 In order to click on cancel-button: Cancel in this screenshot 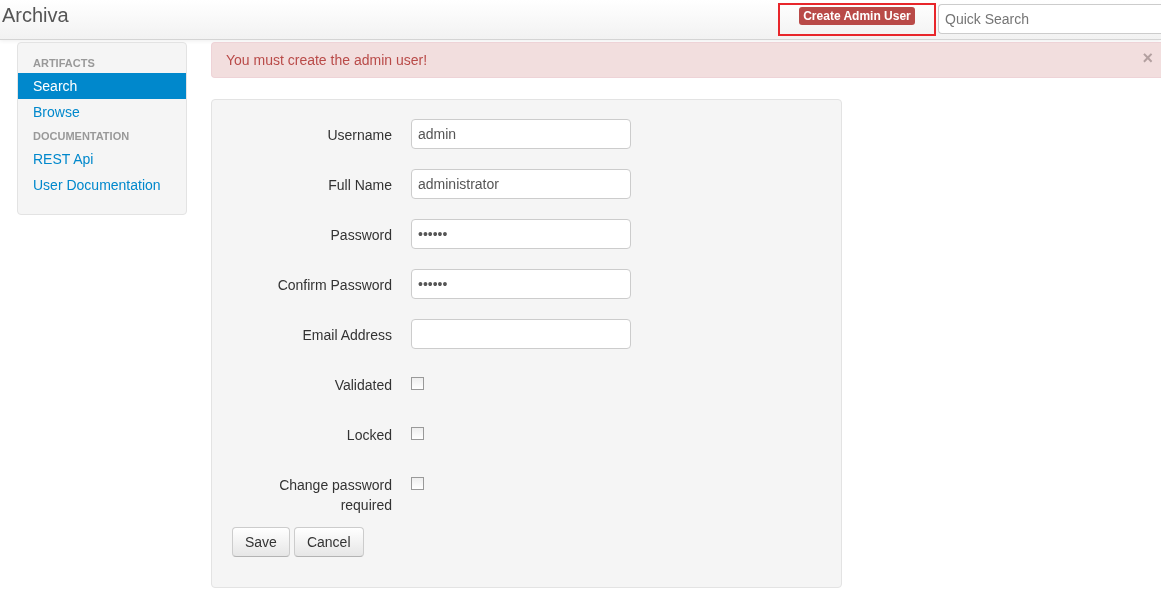, I will do `click(328, 542)`.